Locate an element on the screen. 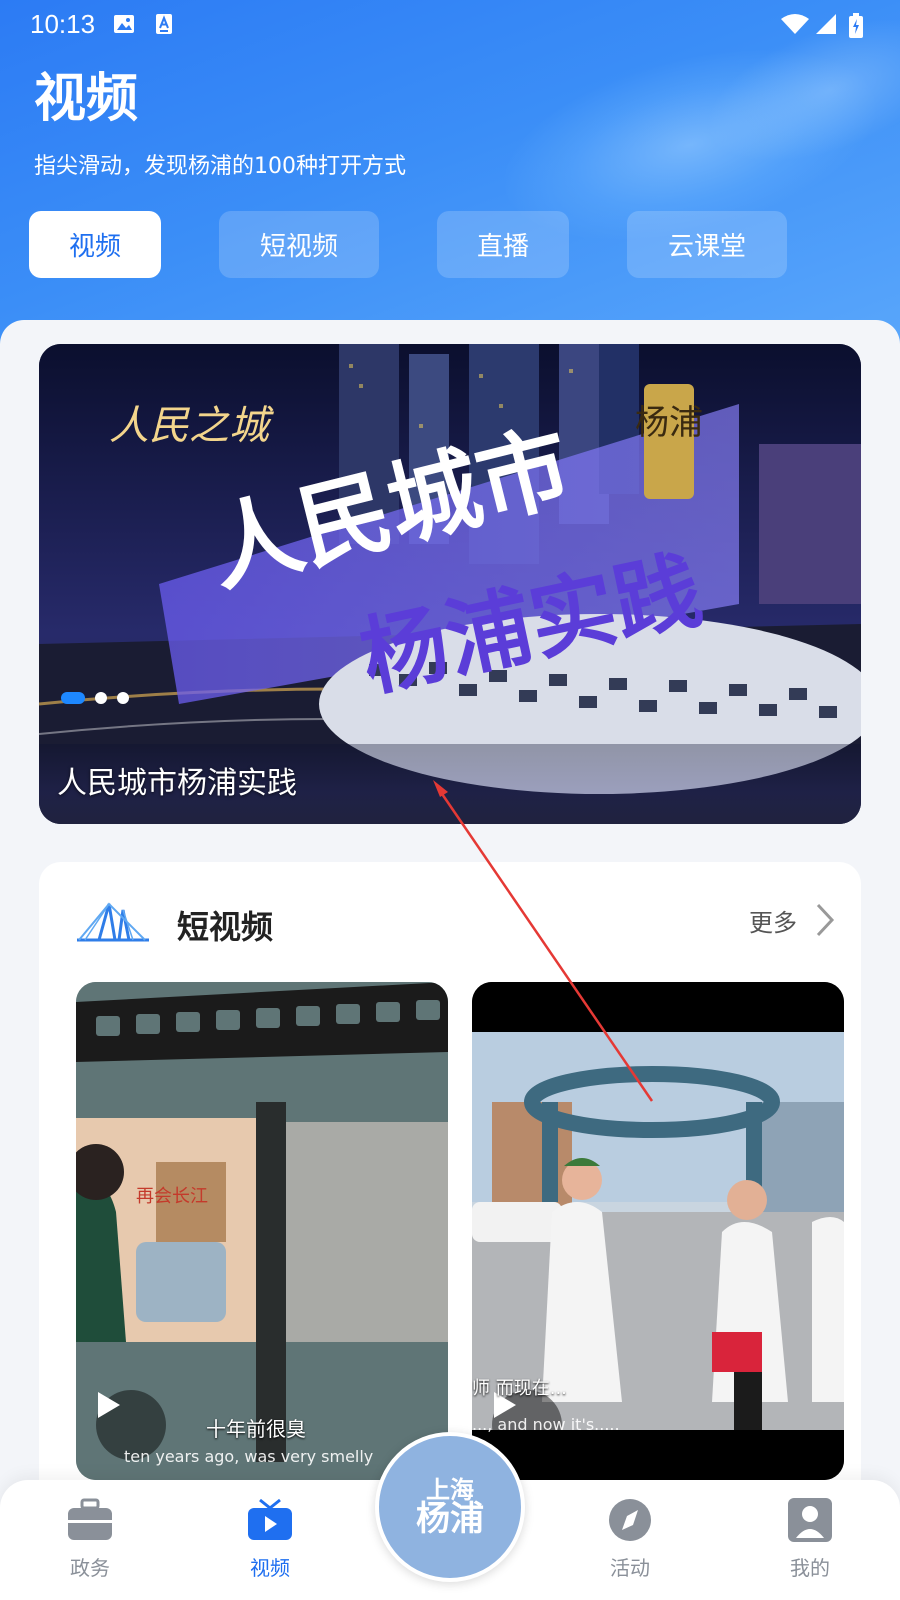 The width and height of the screenshot is (900, 1600). nav-item-profile: 我的 is located at coordinates (810, 1539).